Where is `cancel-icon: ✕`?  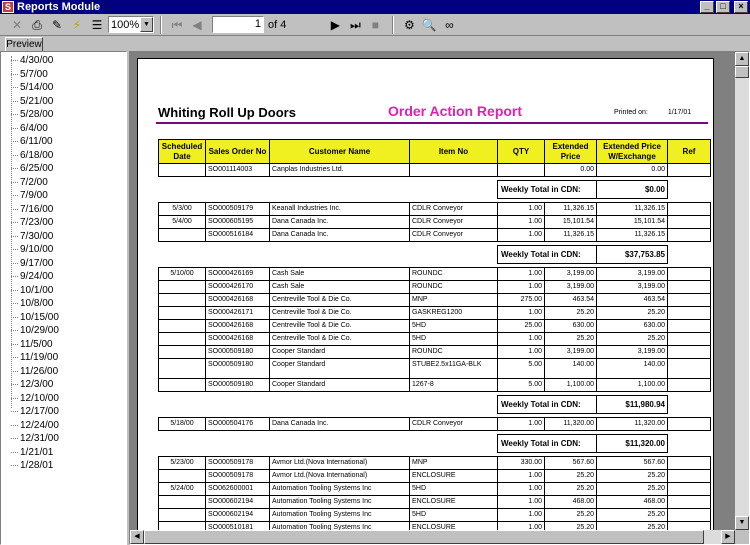 cancel-icon: ✕ is located at coordinates (17, 25).